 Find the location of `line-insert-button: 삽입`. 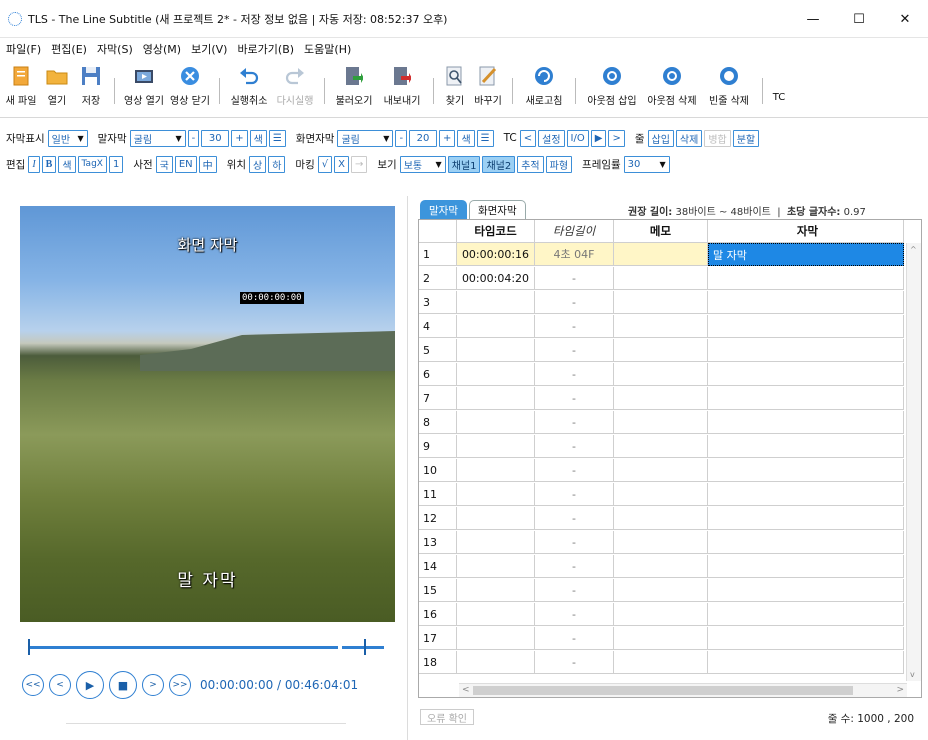

line-insert-button: 삽입 is located at coordinates (660, 138).